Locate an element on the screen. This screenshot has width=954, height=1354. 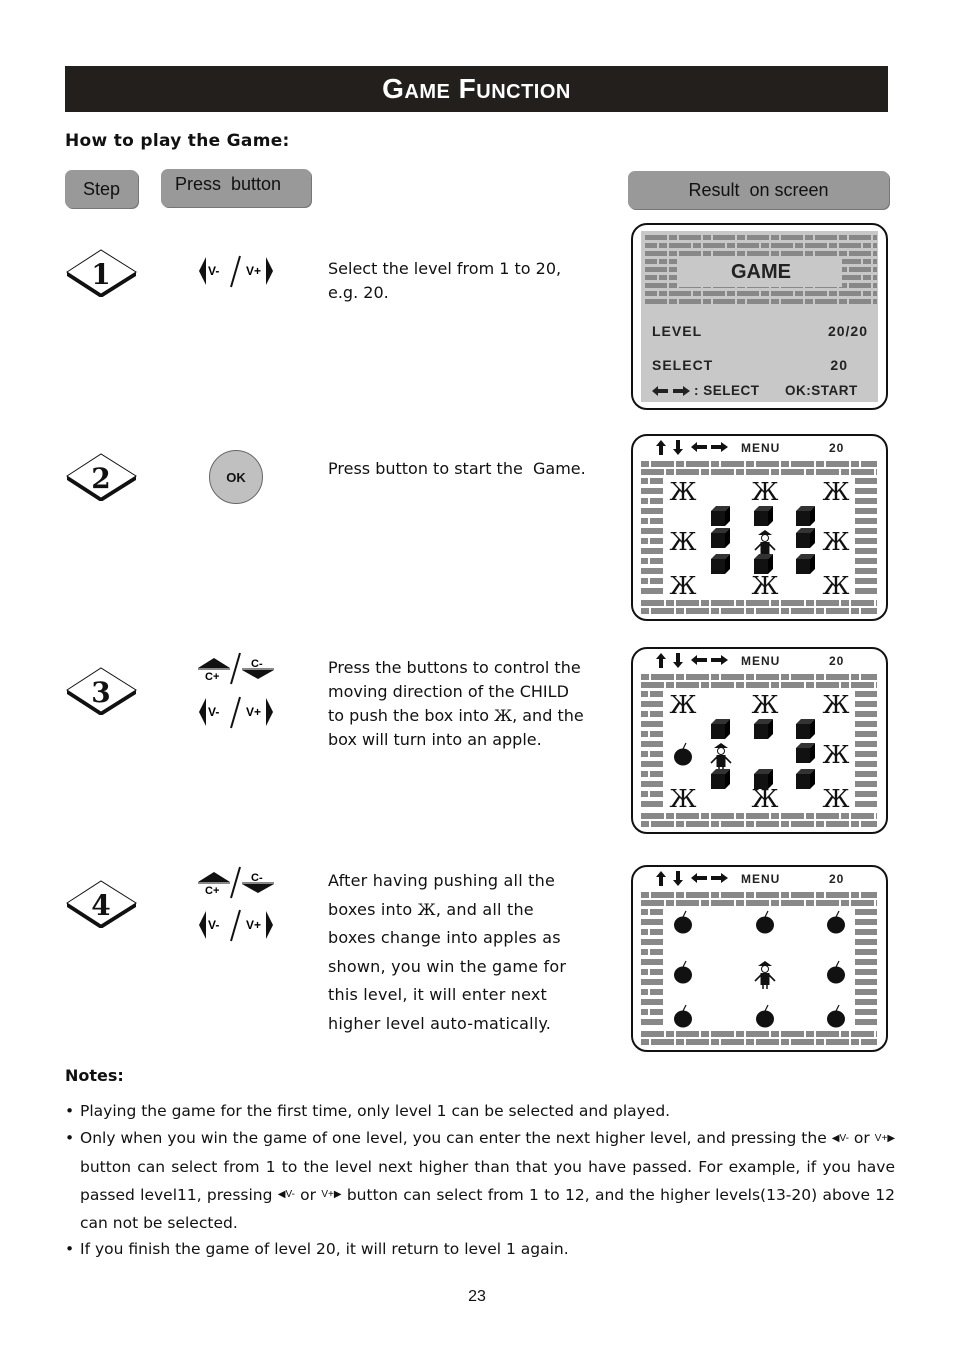
step-2-badge: 2 is located at coordinates (101, 477).